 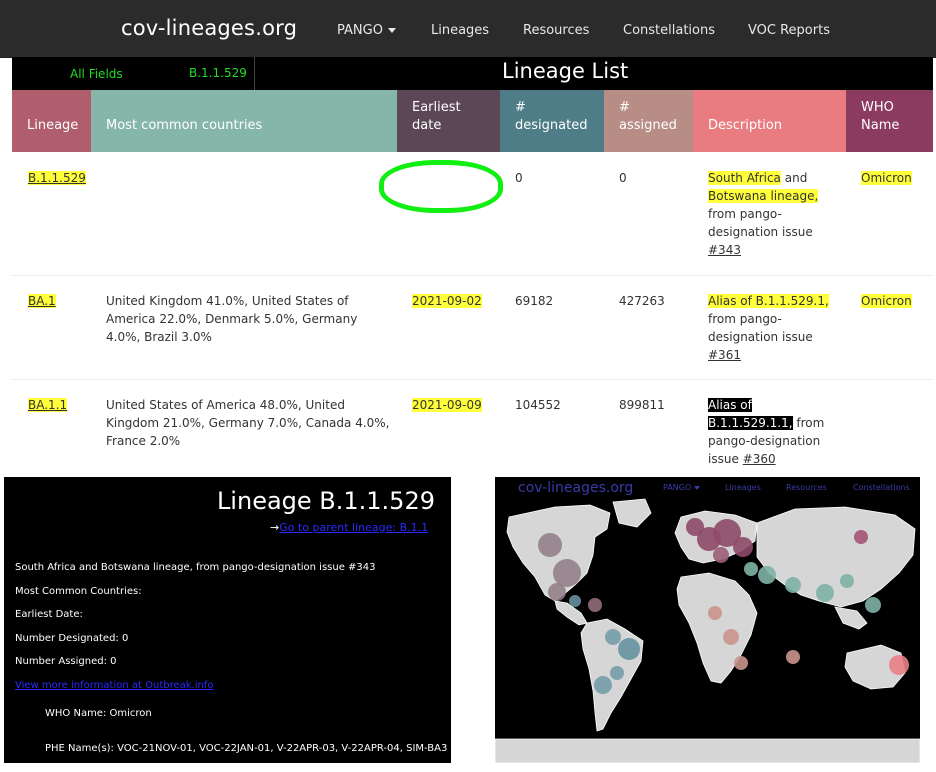 What do you see at coordinates (49, 614) in the screenshot?
I see `detail-earliest: Earliest Date:` at bounding box center [49, 614].